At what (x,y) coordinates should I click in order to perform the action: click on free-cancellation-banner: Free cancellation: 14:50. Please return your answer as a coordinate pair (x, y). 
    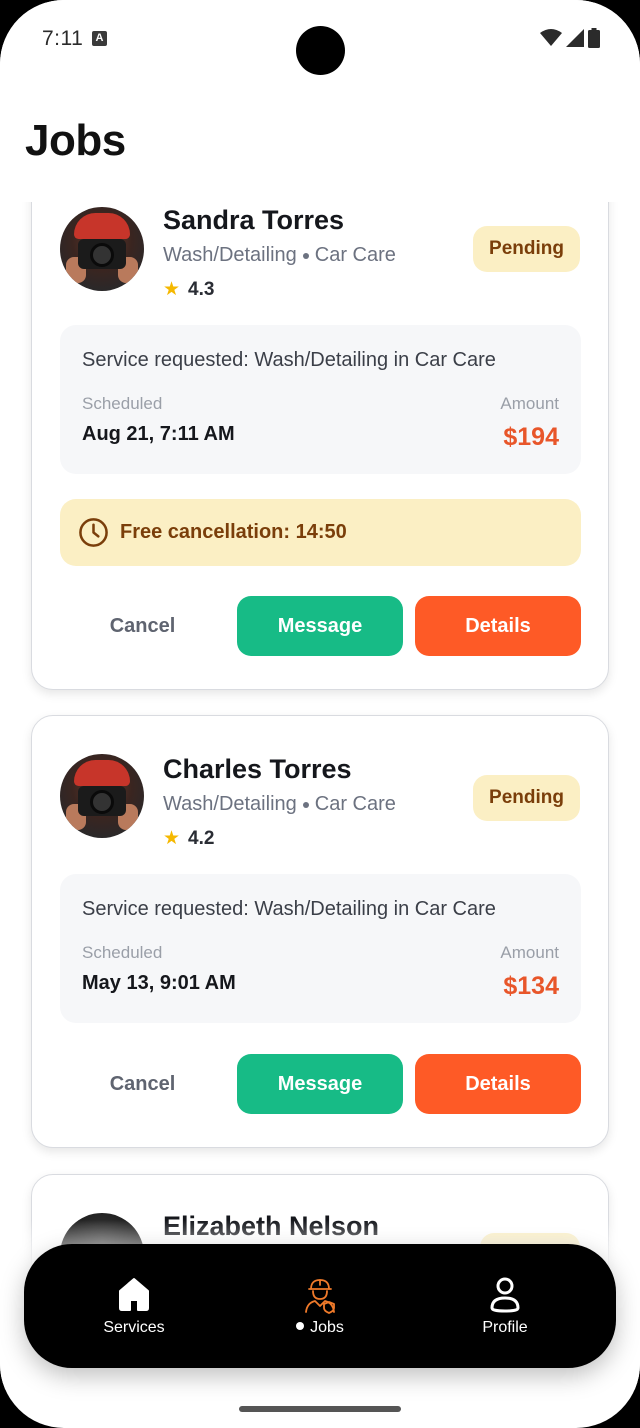
    Looking at the image, I should click on (320, 532).